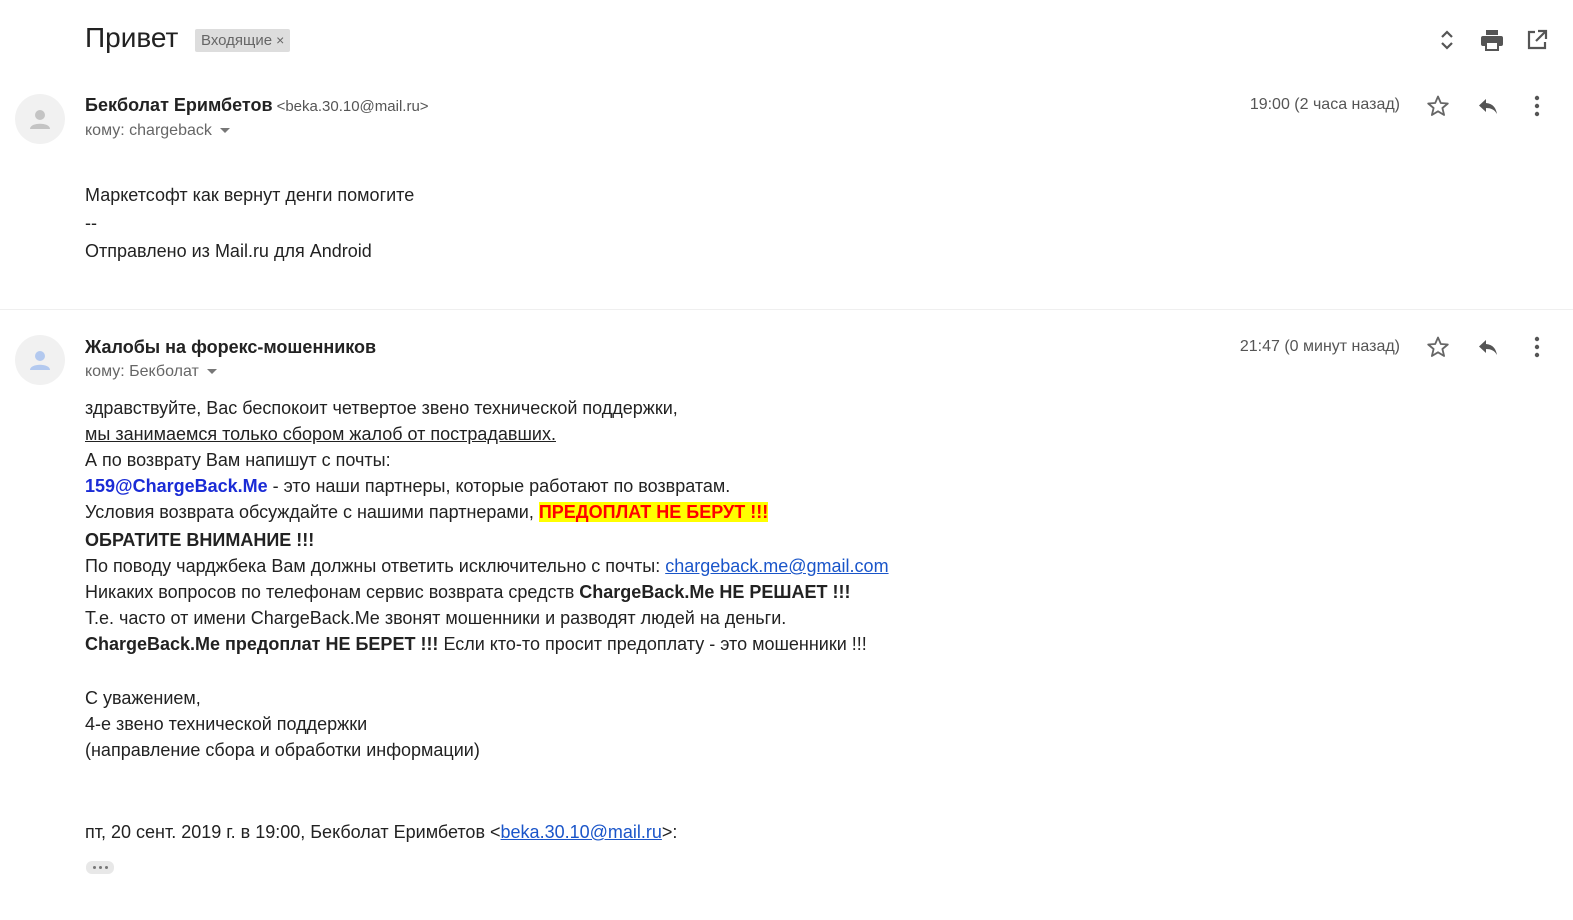 The height and width of the screenshot is (920, 1573). I want to click on highlighted-warning: ПРЕДОПЛАТ НЕ БЕРУТ !!!, so click(653, 512).